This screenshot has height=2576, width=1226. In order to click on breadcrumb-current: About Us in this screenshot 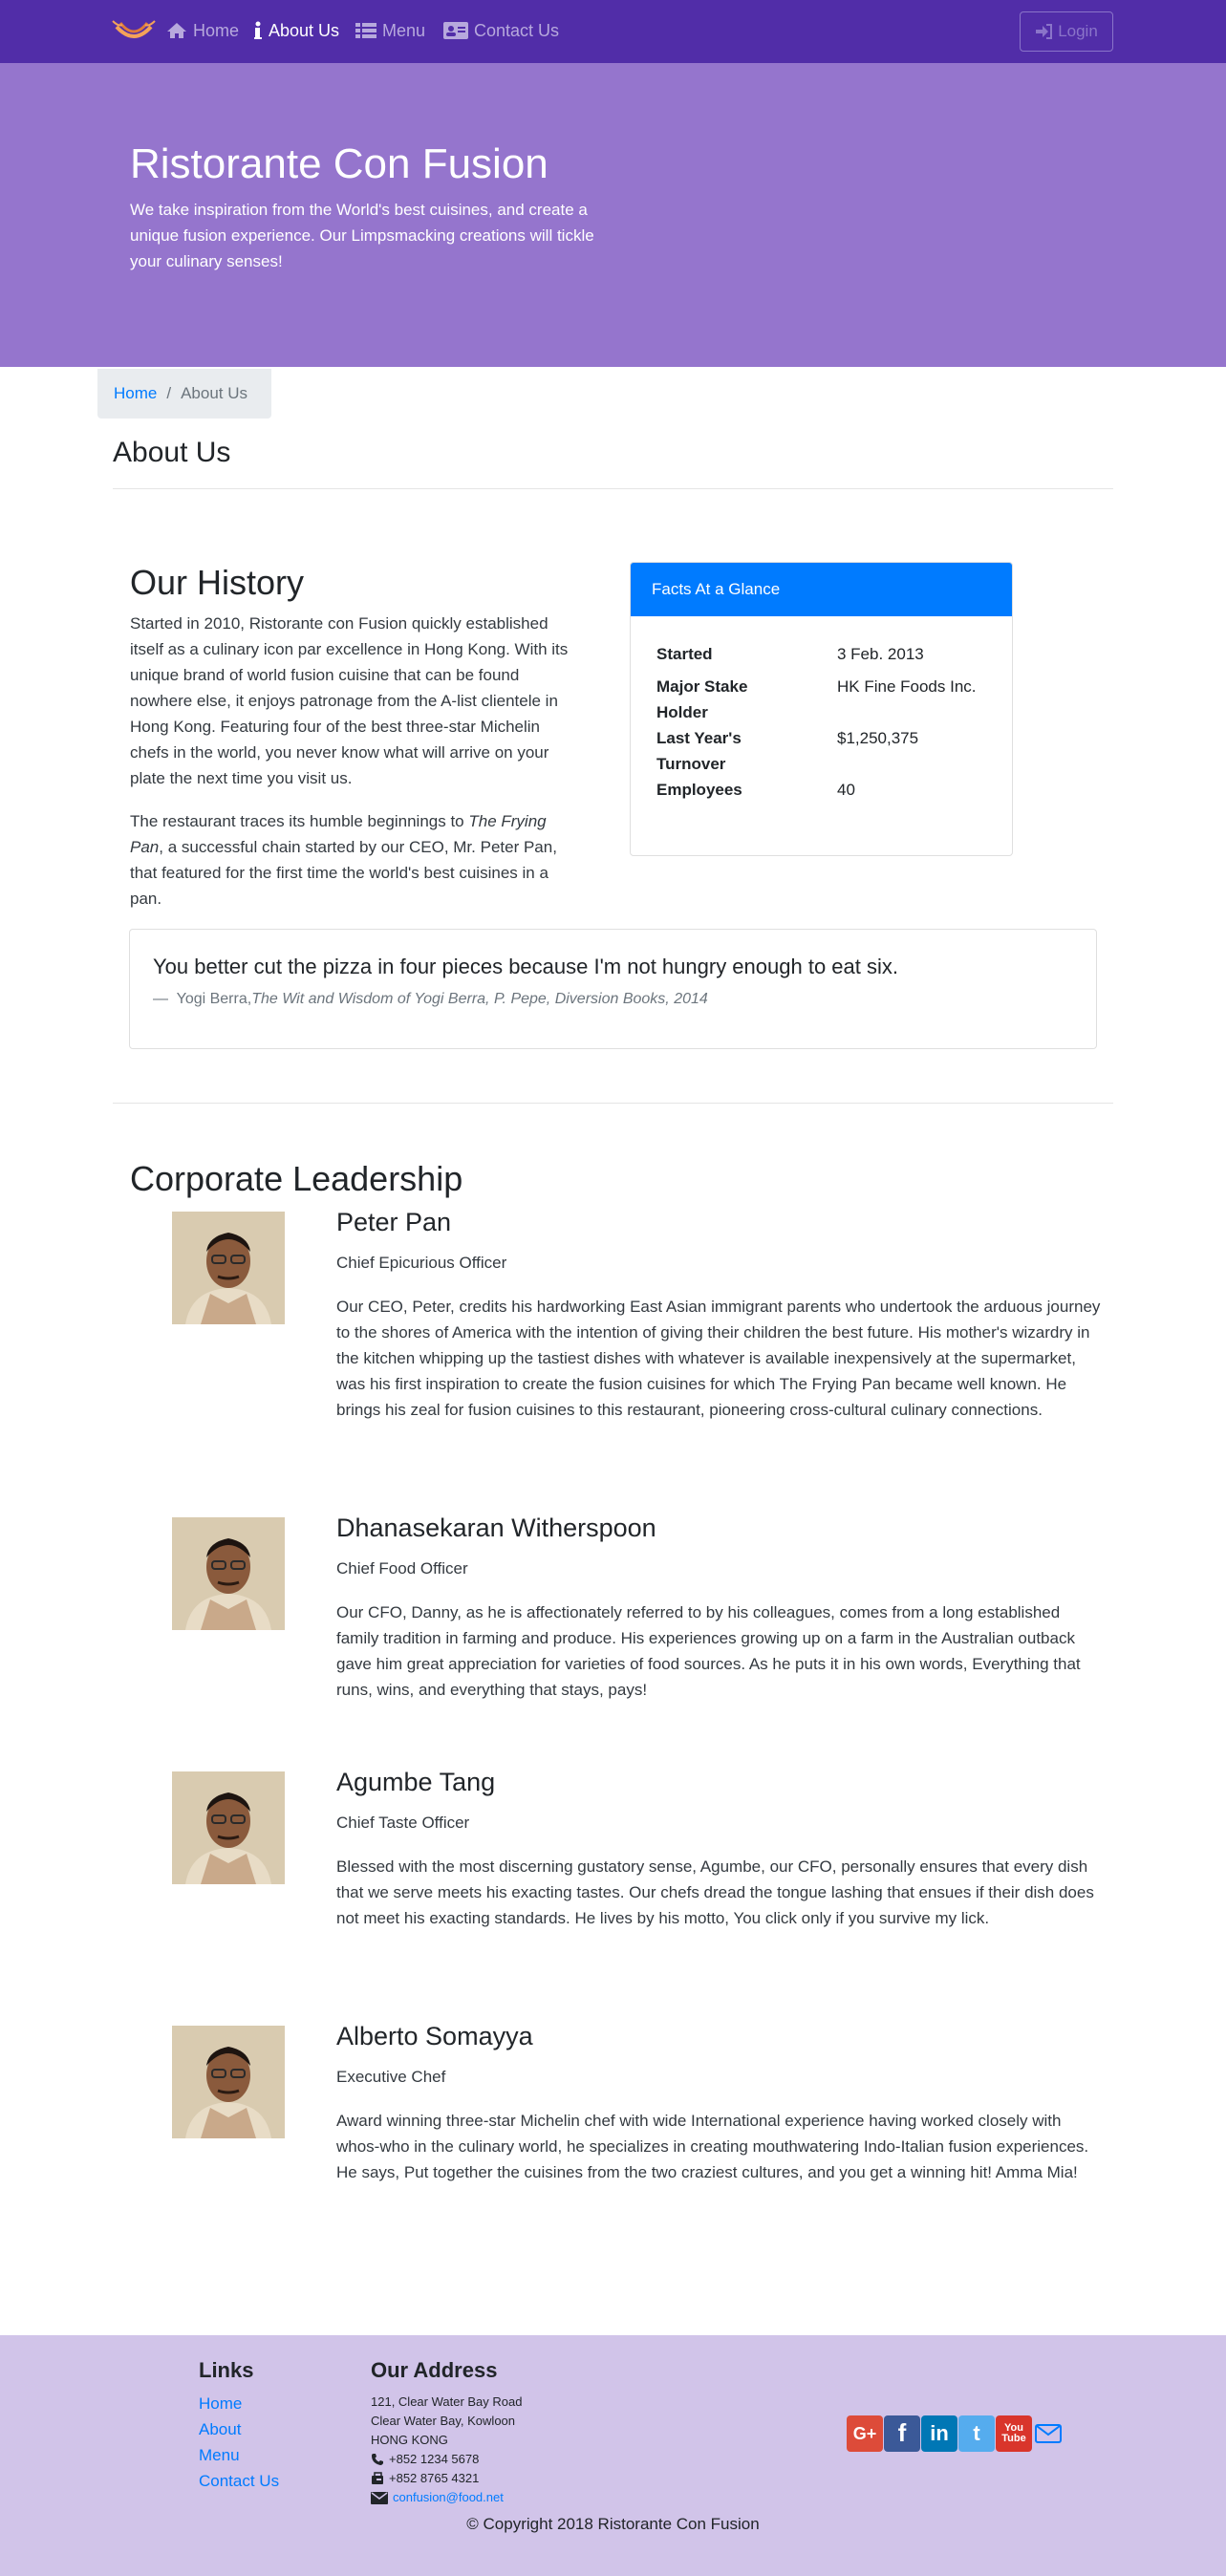, I will do `click(215, 393)`.